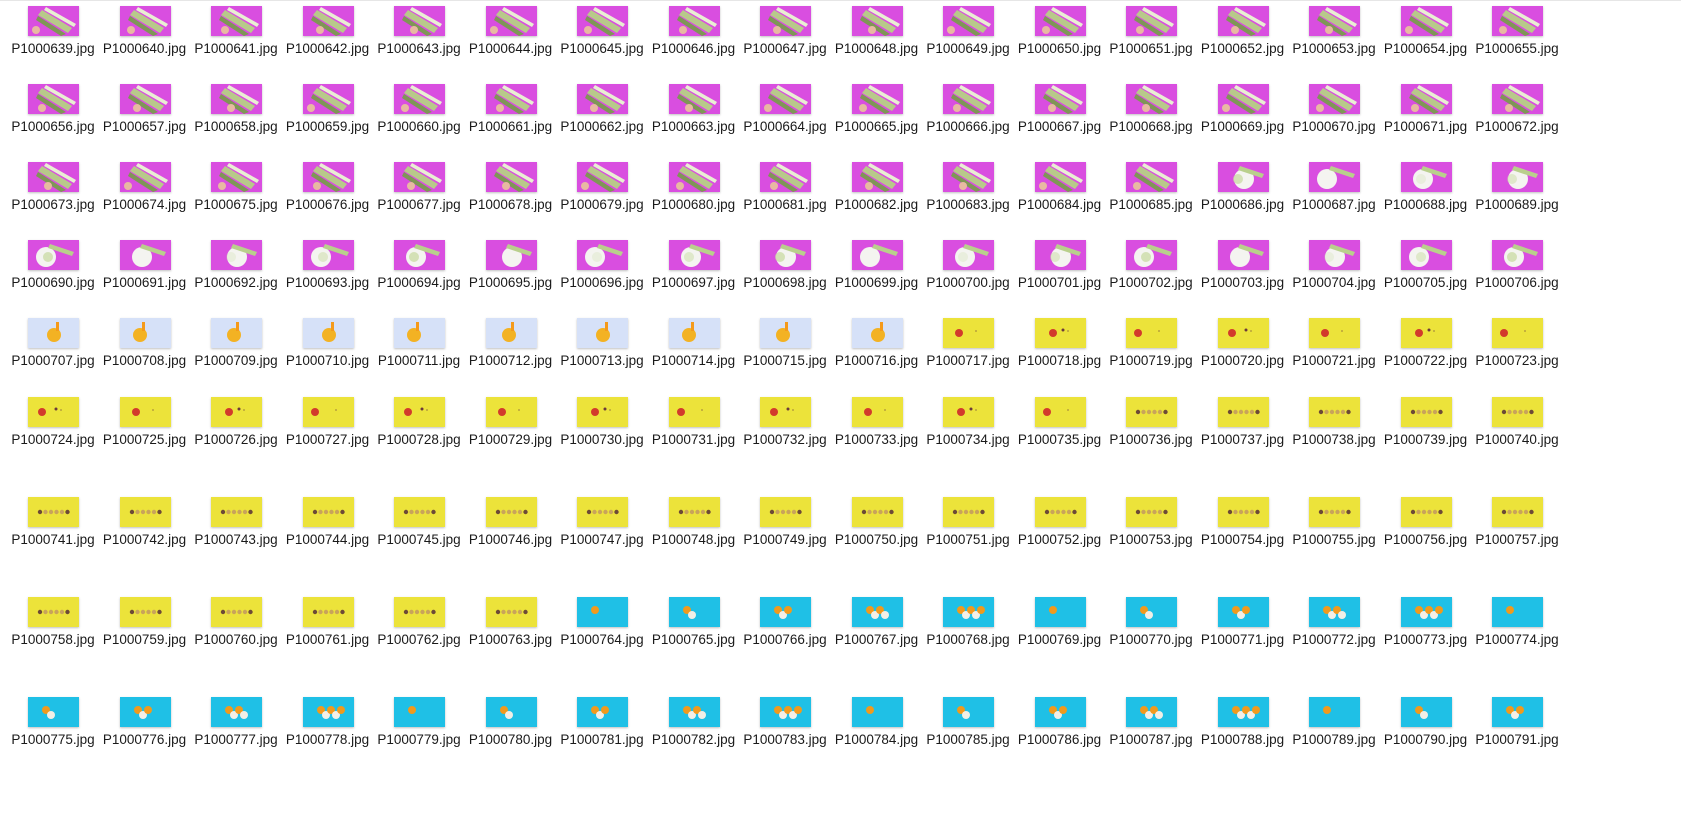 The height and width of the screenshot is (825, 1681). What do you see at coordinates (1517, 639) in the screenshot?
I see `file-name: P1000774.jpg` at bounding box center [1517, 639].